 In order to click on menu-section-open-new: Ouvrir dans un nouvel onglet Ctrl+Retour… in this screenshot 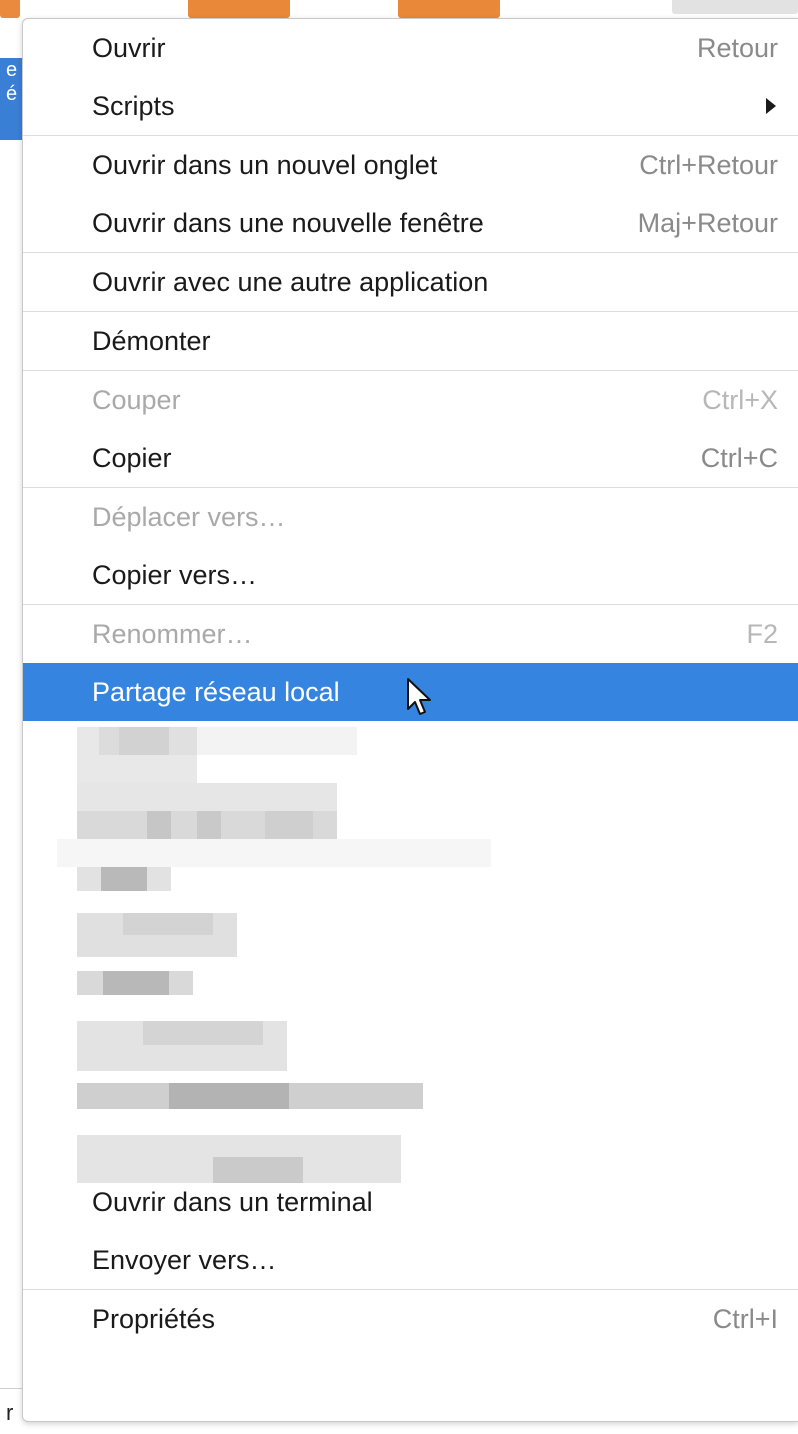, I will do `click(410, 194)`.